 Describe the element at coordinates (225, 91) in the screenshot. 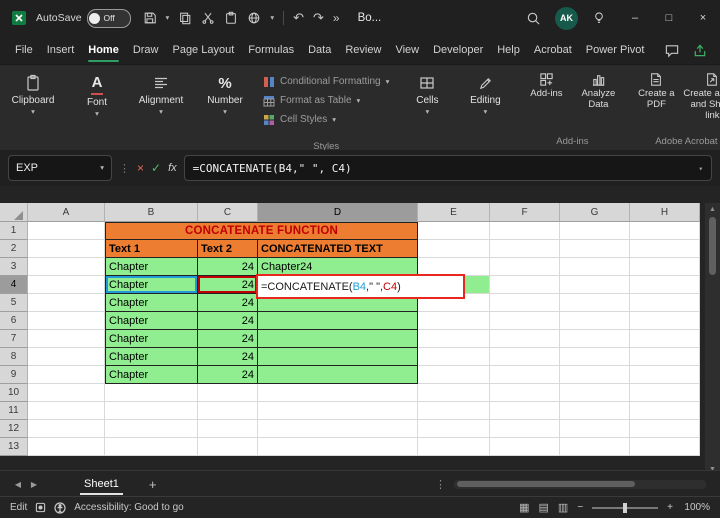

I see `number-button: % Number ▾` at that location.